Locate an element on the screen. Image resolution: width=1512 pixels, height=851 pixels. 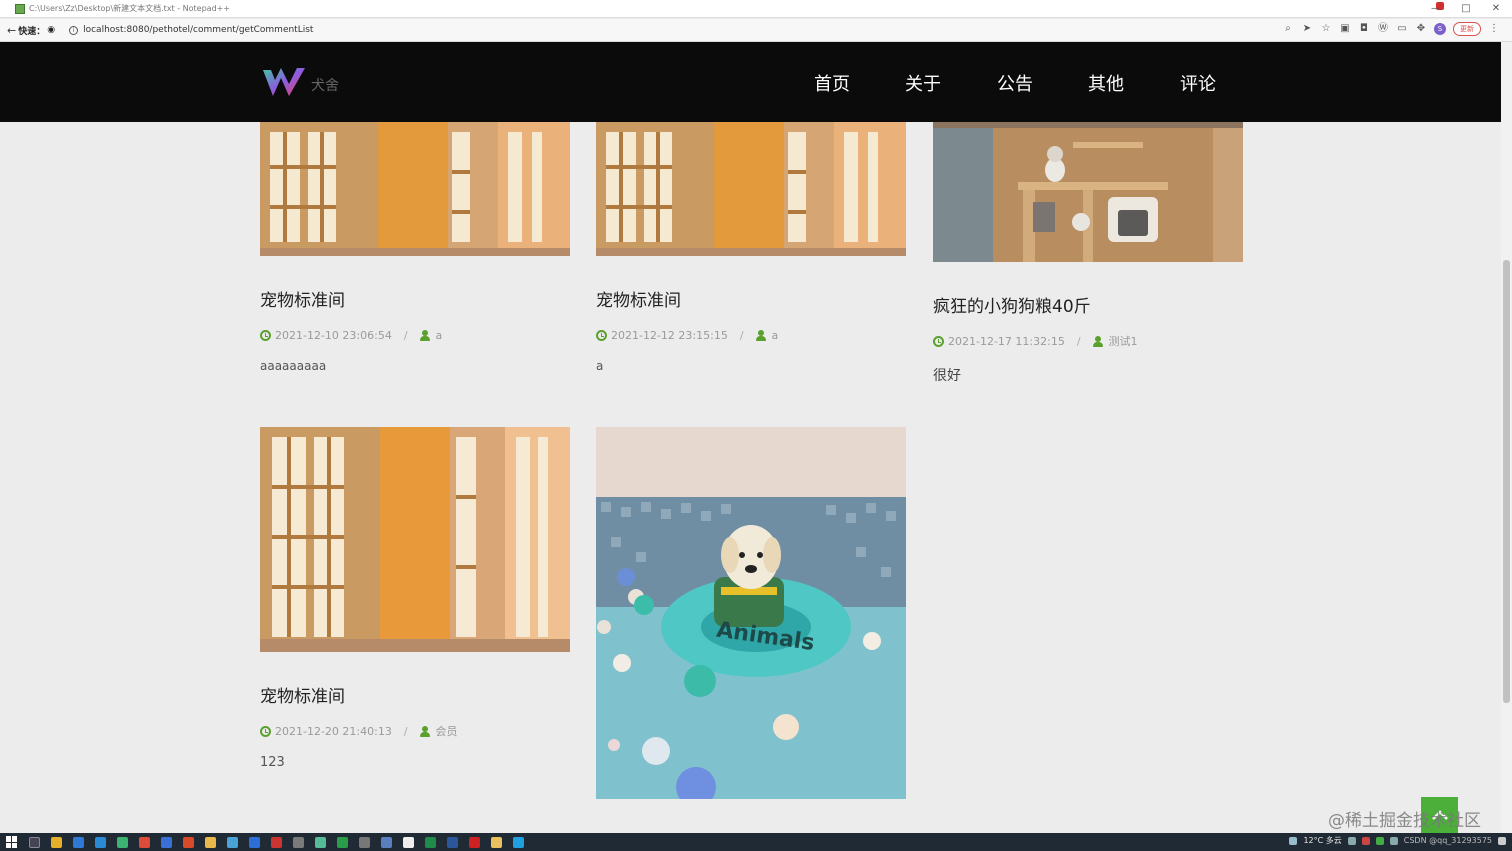
comment-card: 宠物标准间 2021-12-10 23:06:54 / a aaaaaaaaa is located at coordinates (415, 247).